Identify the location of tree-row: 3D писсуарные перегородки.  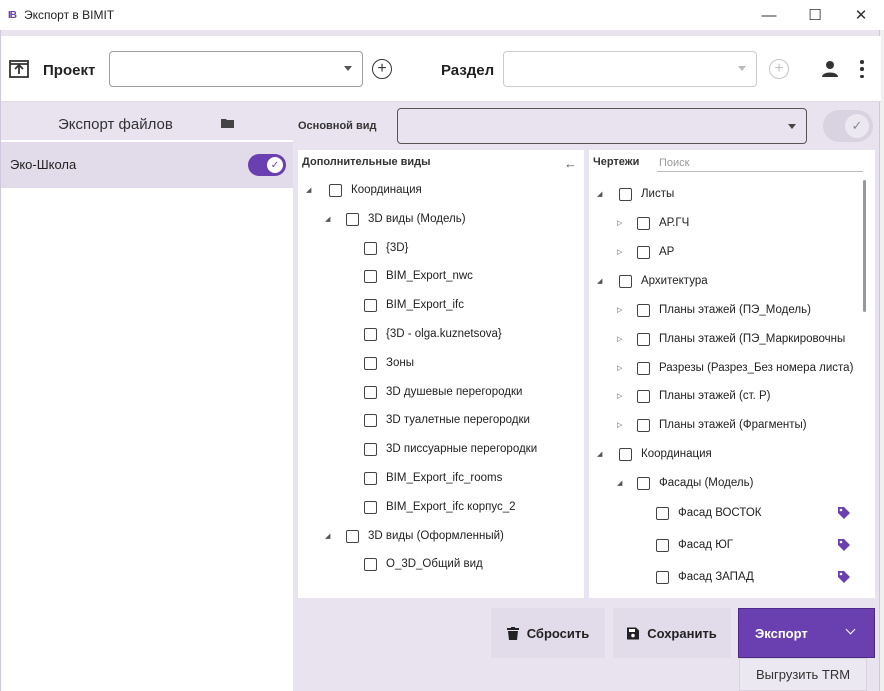
(450, 449).